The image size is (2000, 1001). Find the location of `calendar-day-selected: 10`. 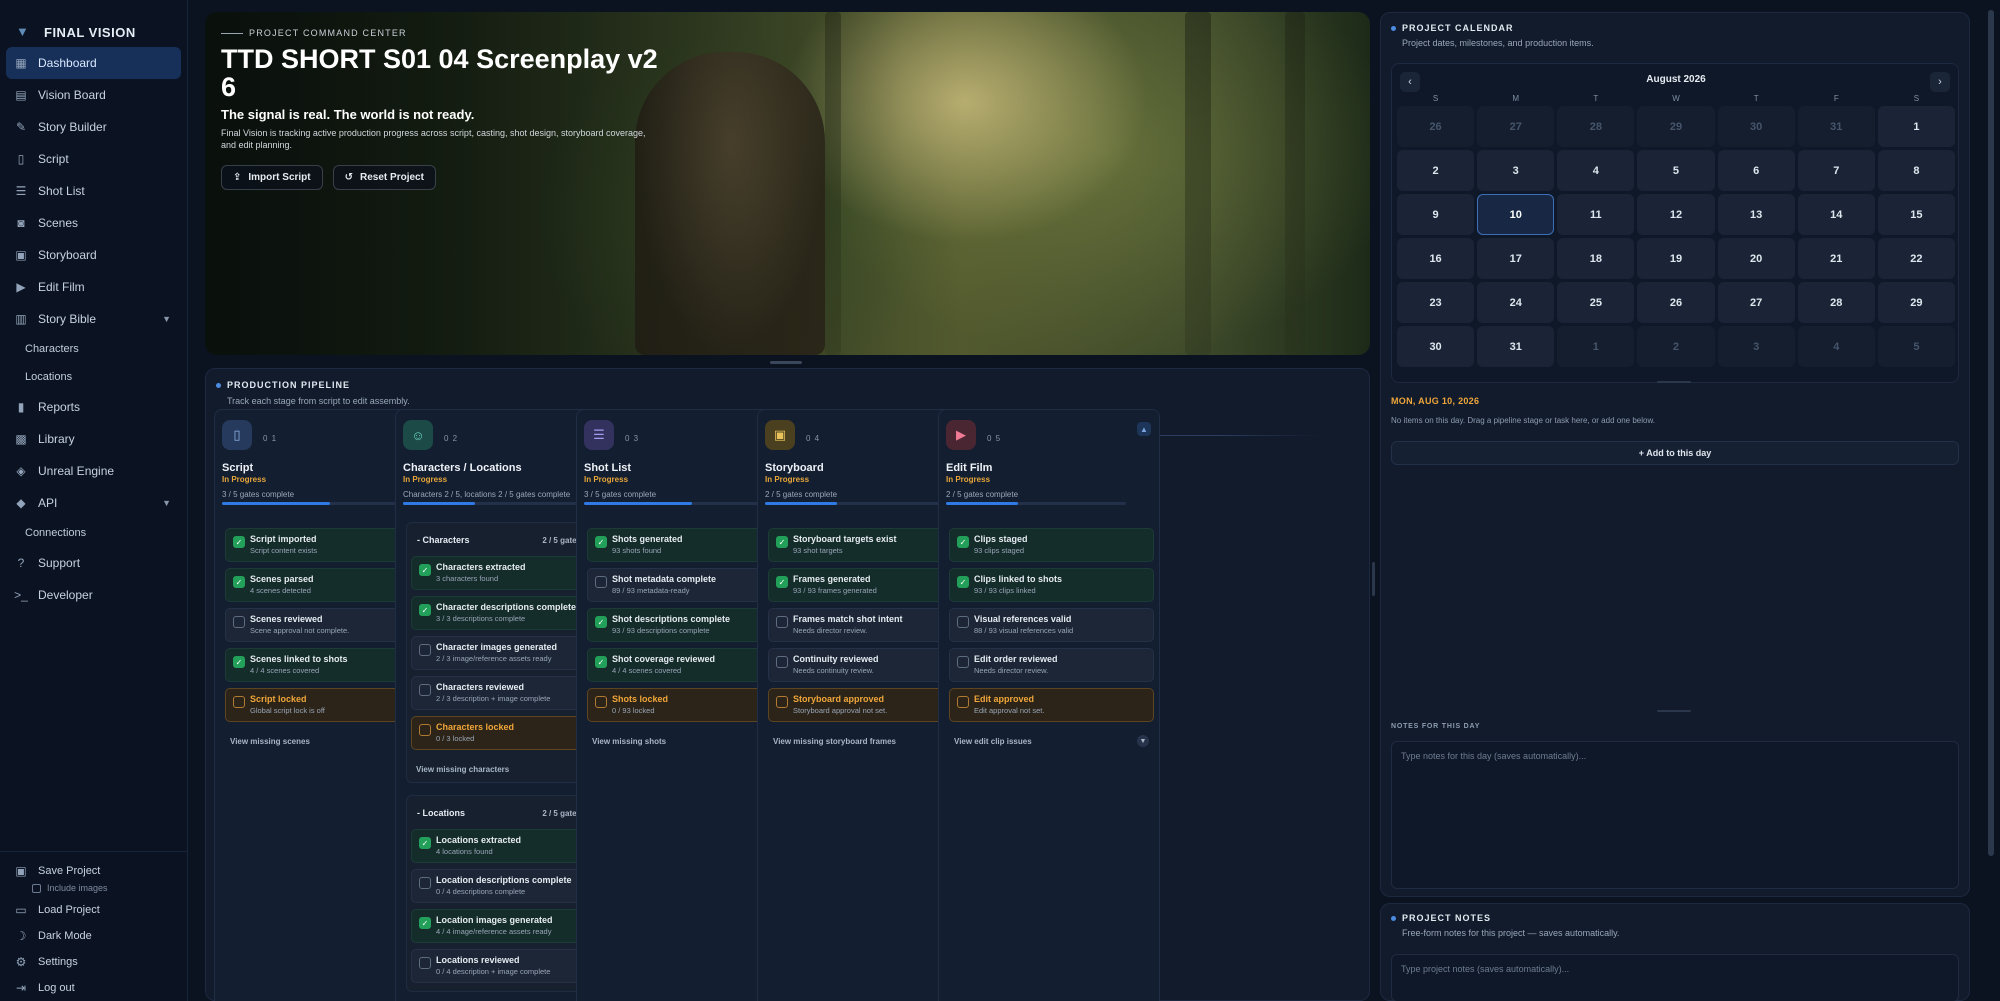

calendar-day-selected: 10 is located at coordinates (1516, 214).